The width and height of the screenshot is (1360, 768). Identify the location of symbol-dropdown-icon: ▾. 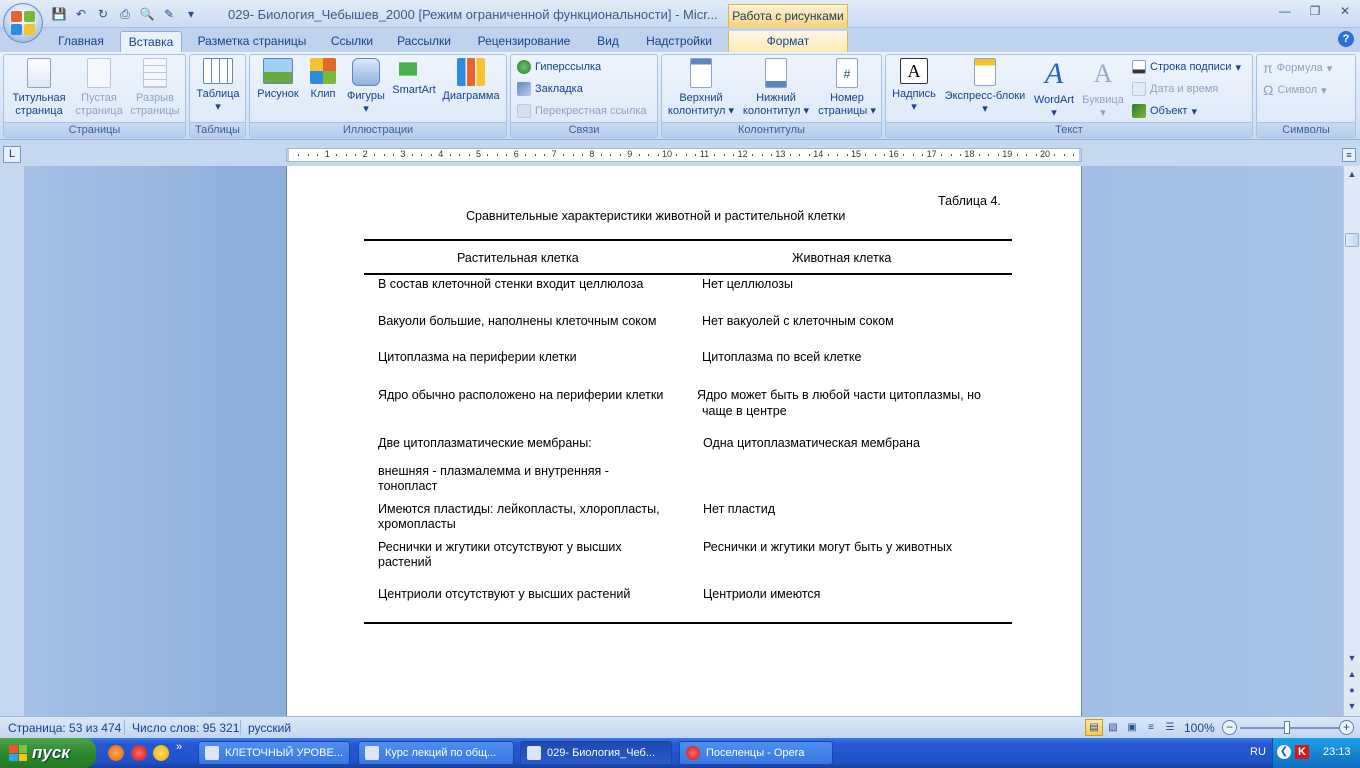
(1324, 90).